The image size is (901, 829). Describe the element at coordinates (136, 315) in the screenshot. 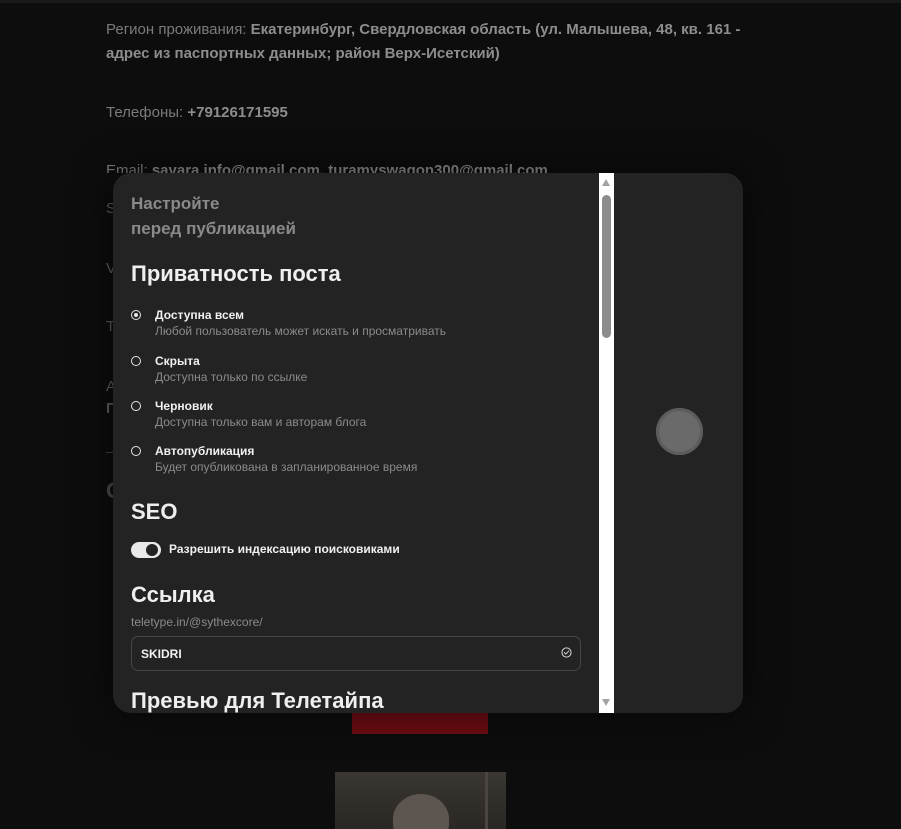

I see `radio-selected-icon` at that location.